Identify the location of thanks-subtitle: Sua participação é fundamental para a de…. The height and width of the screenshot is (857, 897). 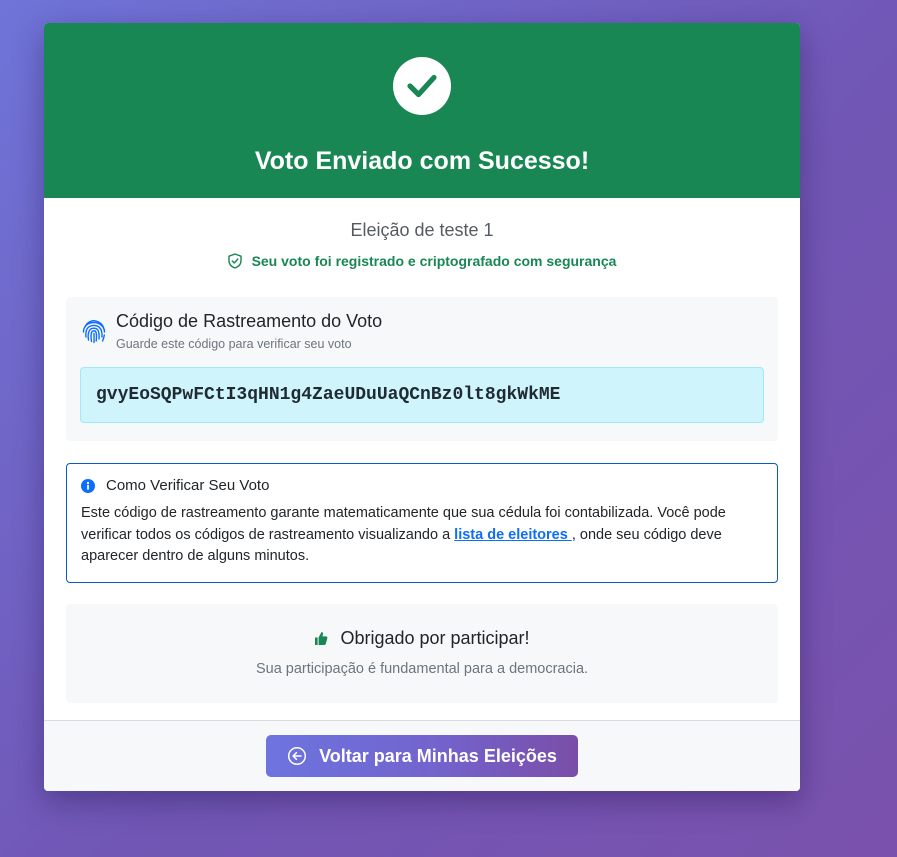
(422, 669).